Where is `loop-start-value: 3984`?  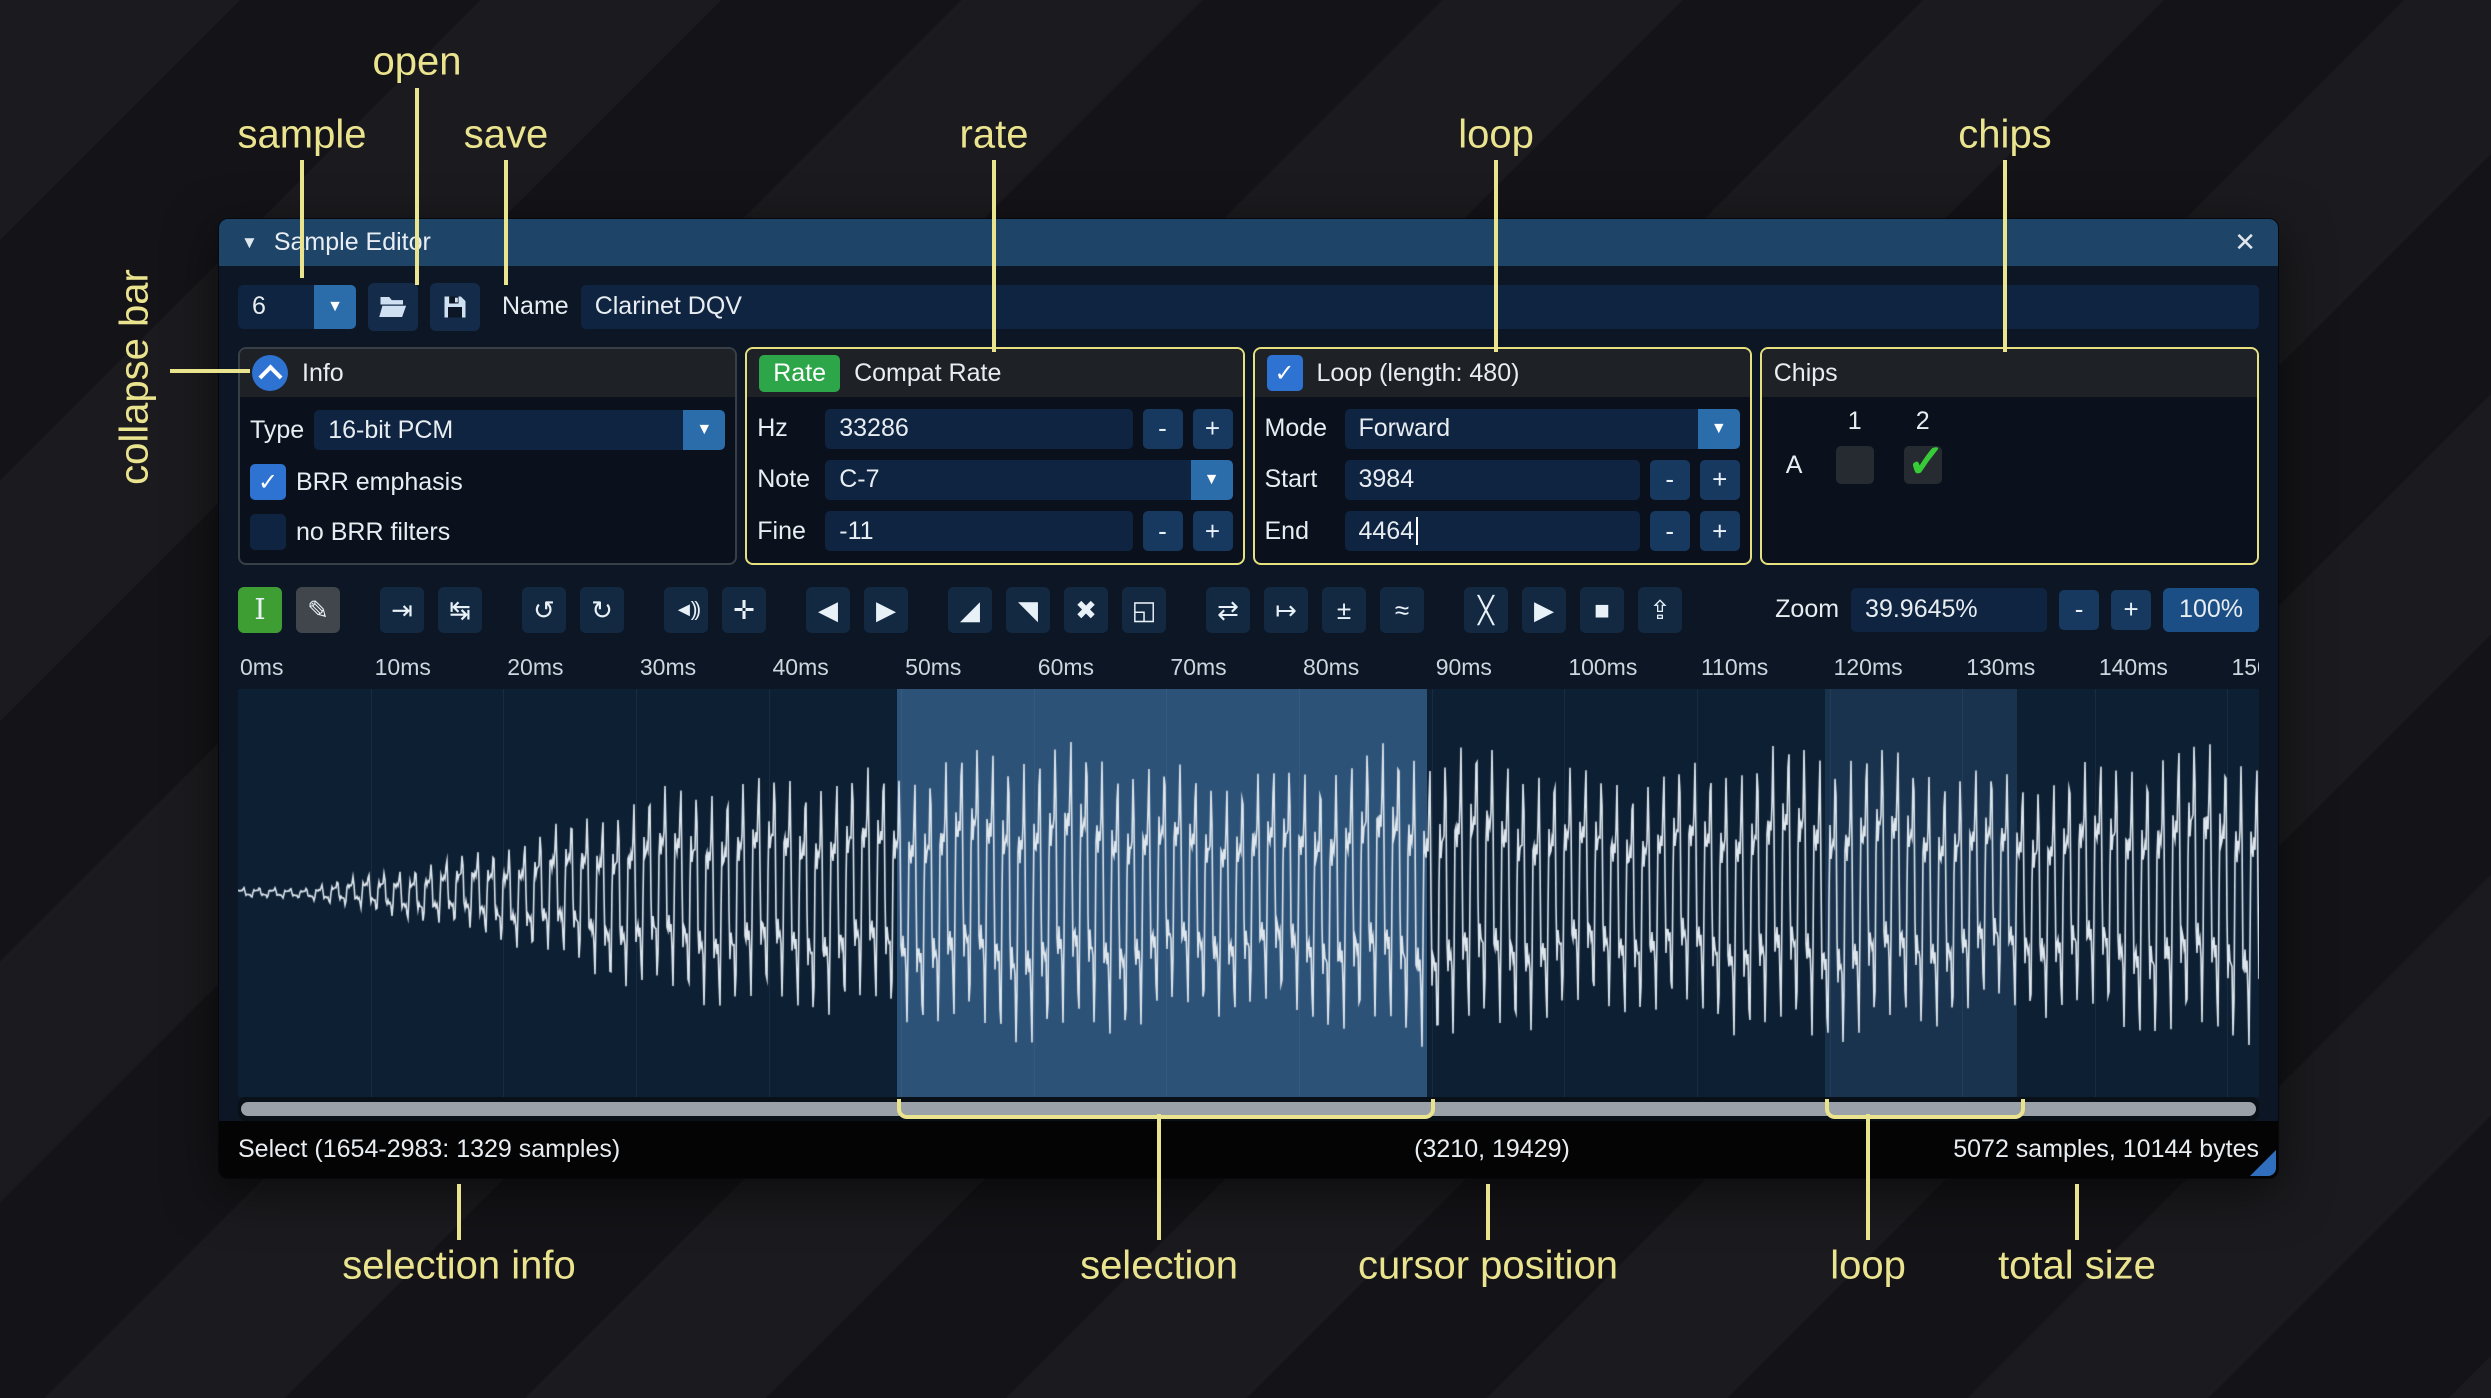 loop-start-value: 3984 is located at coordinates (1386, 479).